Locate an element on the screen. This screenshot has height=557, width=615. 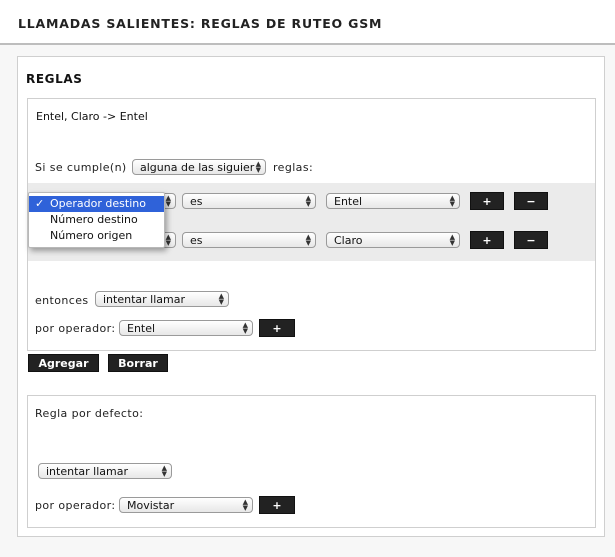
operator-select-value: Entel is located at coordinates (141, 328).